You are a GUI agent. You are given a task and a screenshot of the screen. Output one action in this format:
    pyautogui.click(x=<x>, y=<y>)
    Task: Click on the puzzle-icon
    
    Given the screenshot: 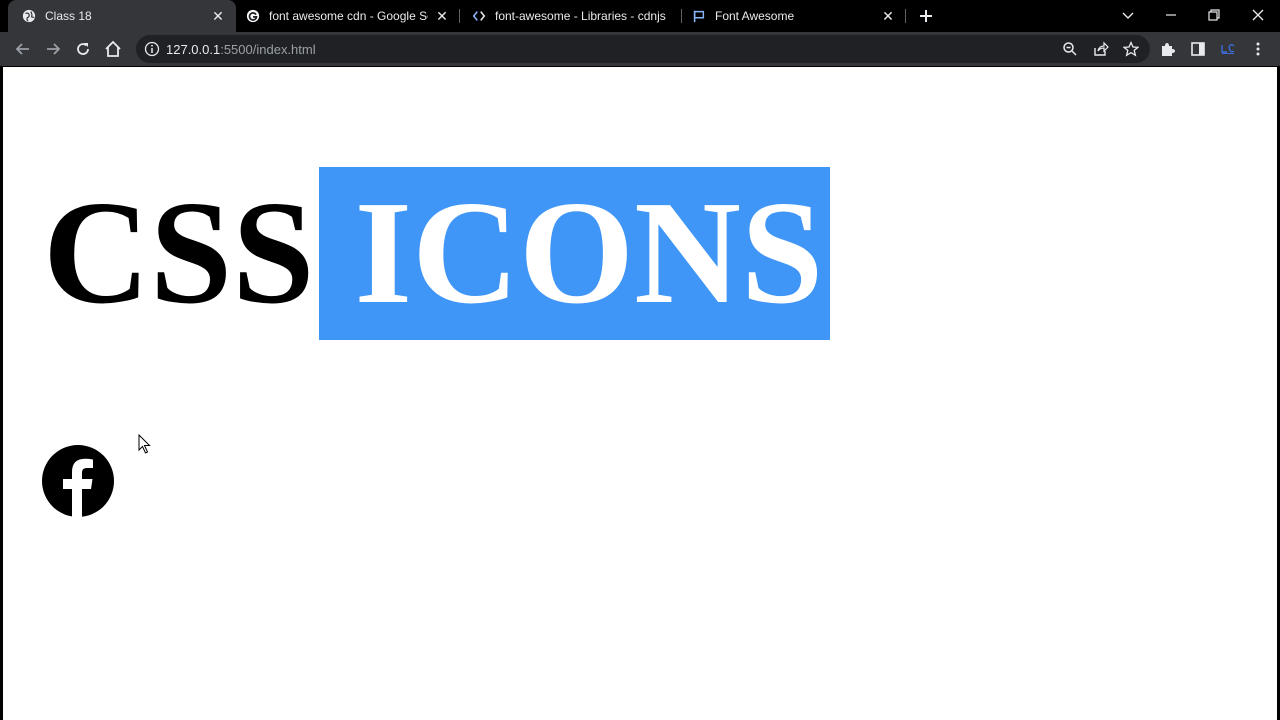 What is the action you would take?
    pyautogui.click(x=1168, y=49)
    